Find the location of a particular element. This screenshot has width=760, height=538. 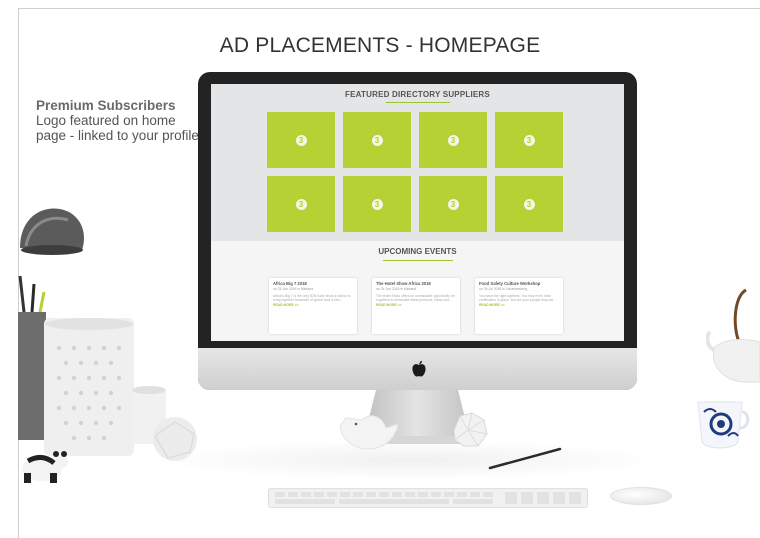

perforated-vase-illustration is located at coordinates (89, 387).